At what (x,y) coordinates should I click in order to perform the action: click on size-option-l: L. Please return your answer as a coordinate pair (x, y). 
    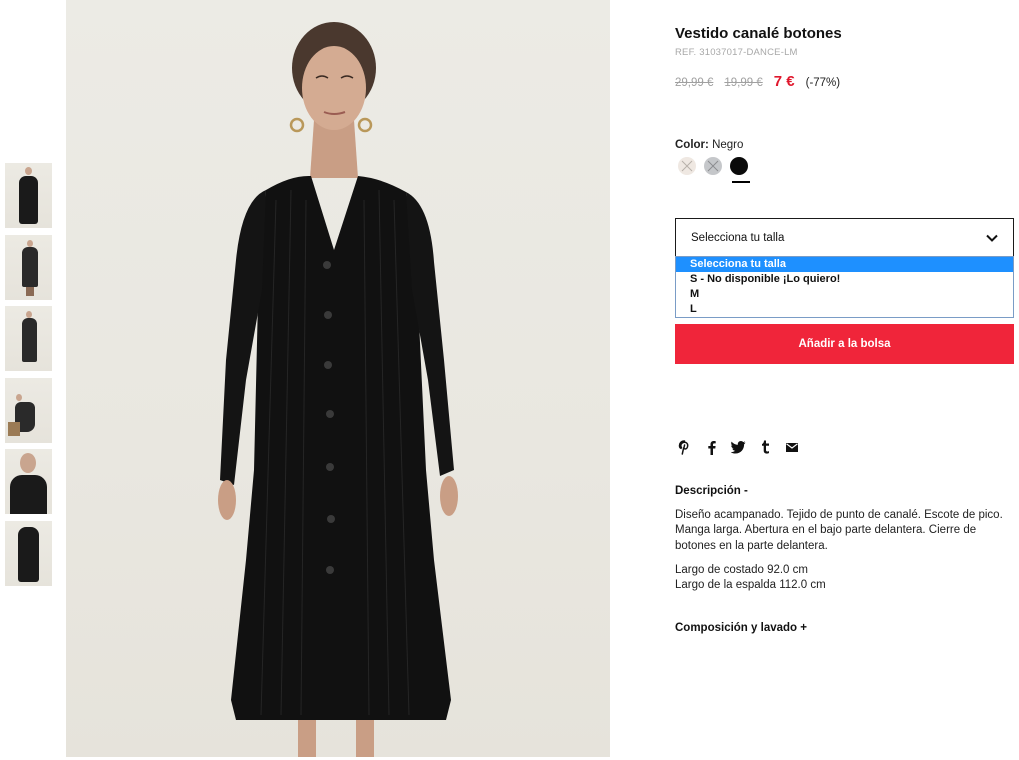
    Looking at the image, I should click on (844, 309).